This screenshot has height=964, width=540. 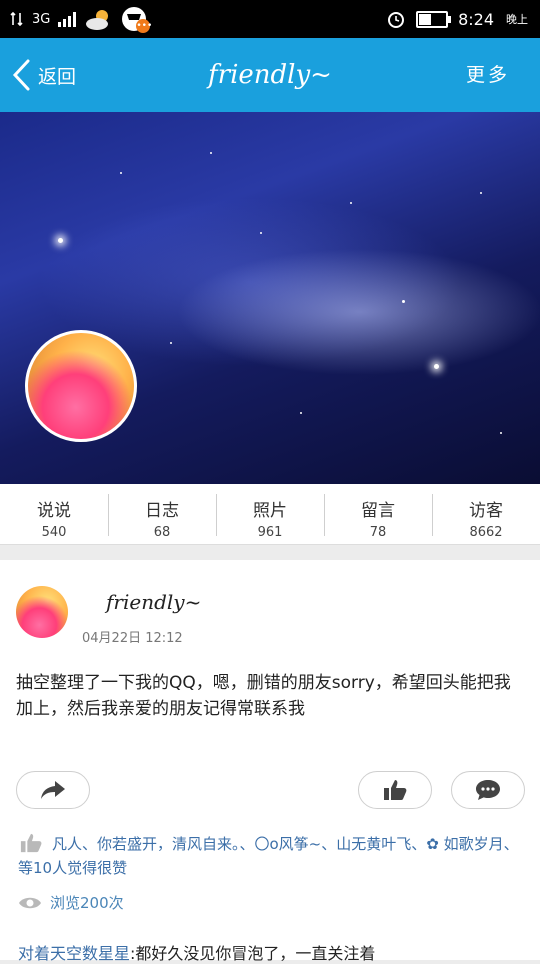 I want to click on like-button, so click(x=395, y=790).